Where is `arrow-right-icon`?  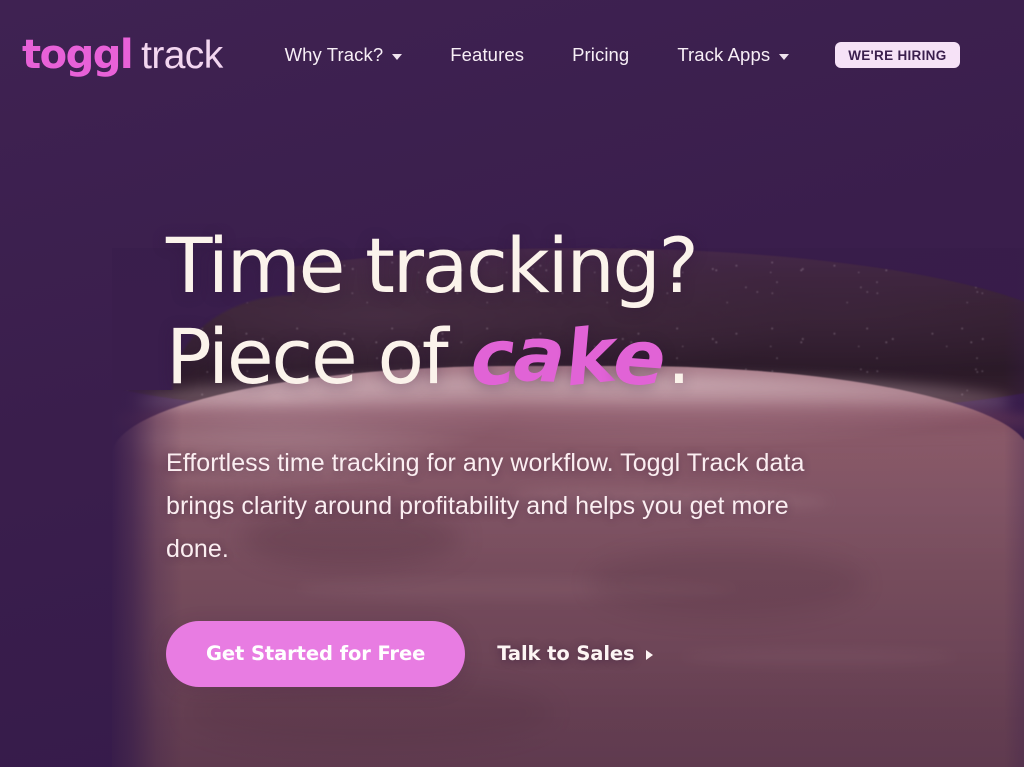 arrow-right-icon is located at coordinates (649, 654).